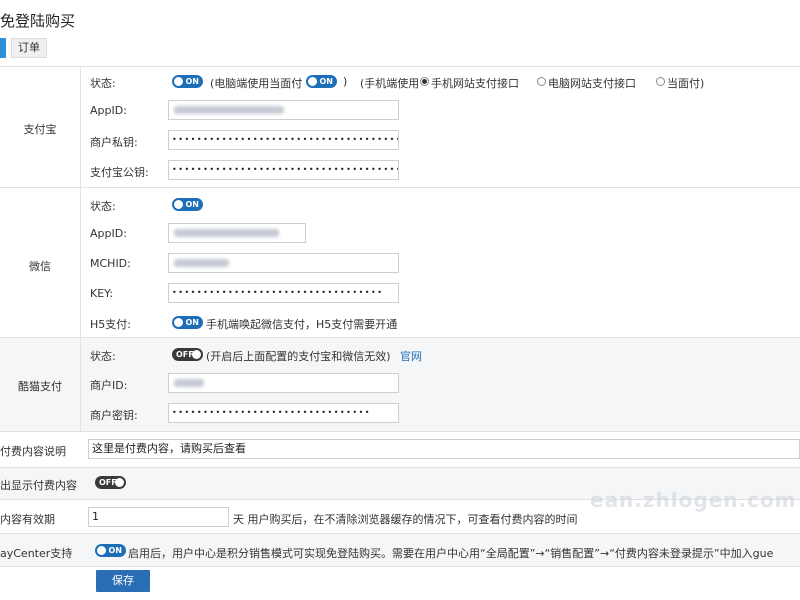 The width and height of the screenshot is (800, 600). Describe the element at coordinates (283, 263) in the screenshot. I see `wechat-mchid-input` at that location.